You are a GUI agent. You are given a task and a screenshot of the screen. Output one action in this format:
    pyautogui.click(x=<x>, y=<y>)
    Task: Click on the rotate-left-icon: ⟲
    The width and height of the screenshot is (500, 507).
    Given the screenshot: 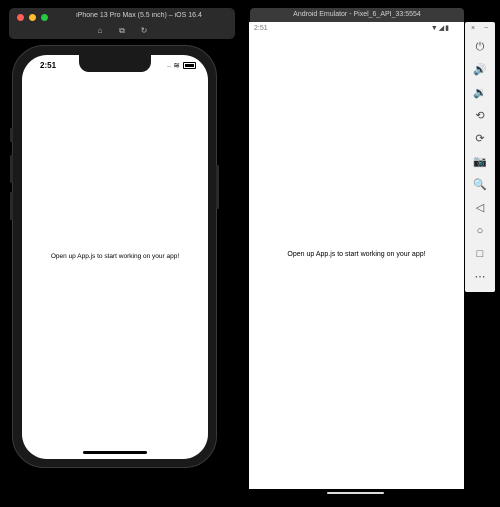 What is the action you would take?
    pyautogui.click(x=480, y=116)
    